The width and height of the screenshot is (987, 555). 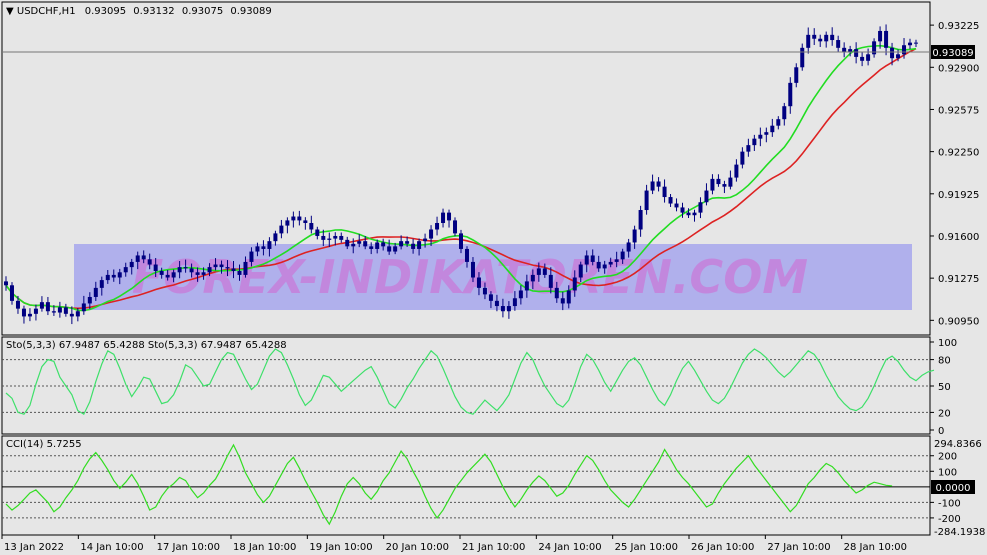 I want to click on time-tick-label: 21 Jan 10:00, so click(x=493, y=547).